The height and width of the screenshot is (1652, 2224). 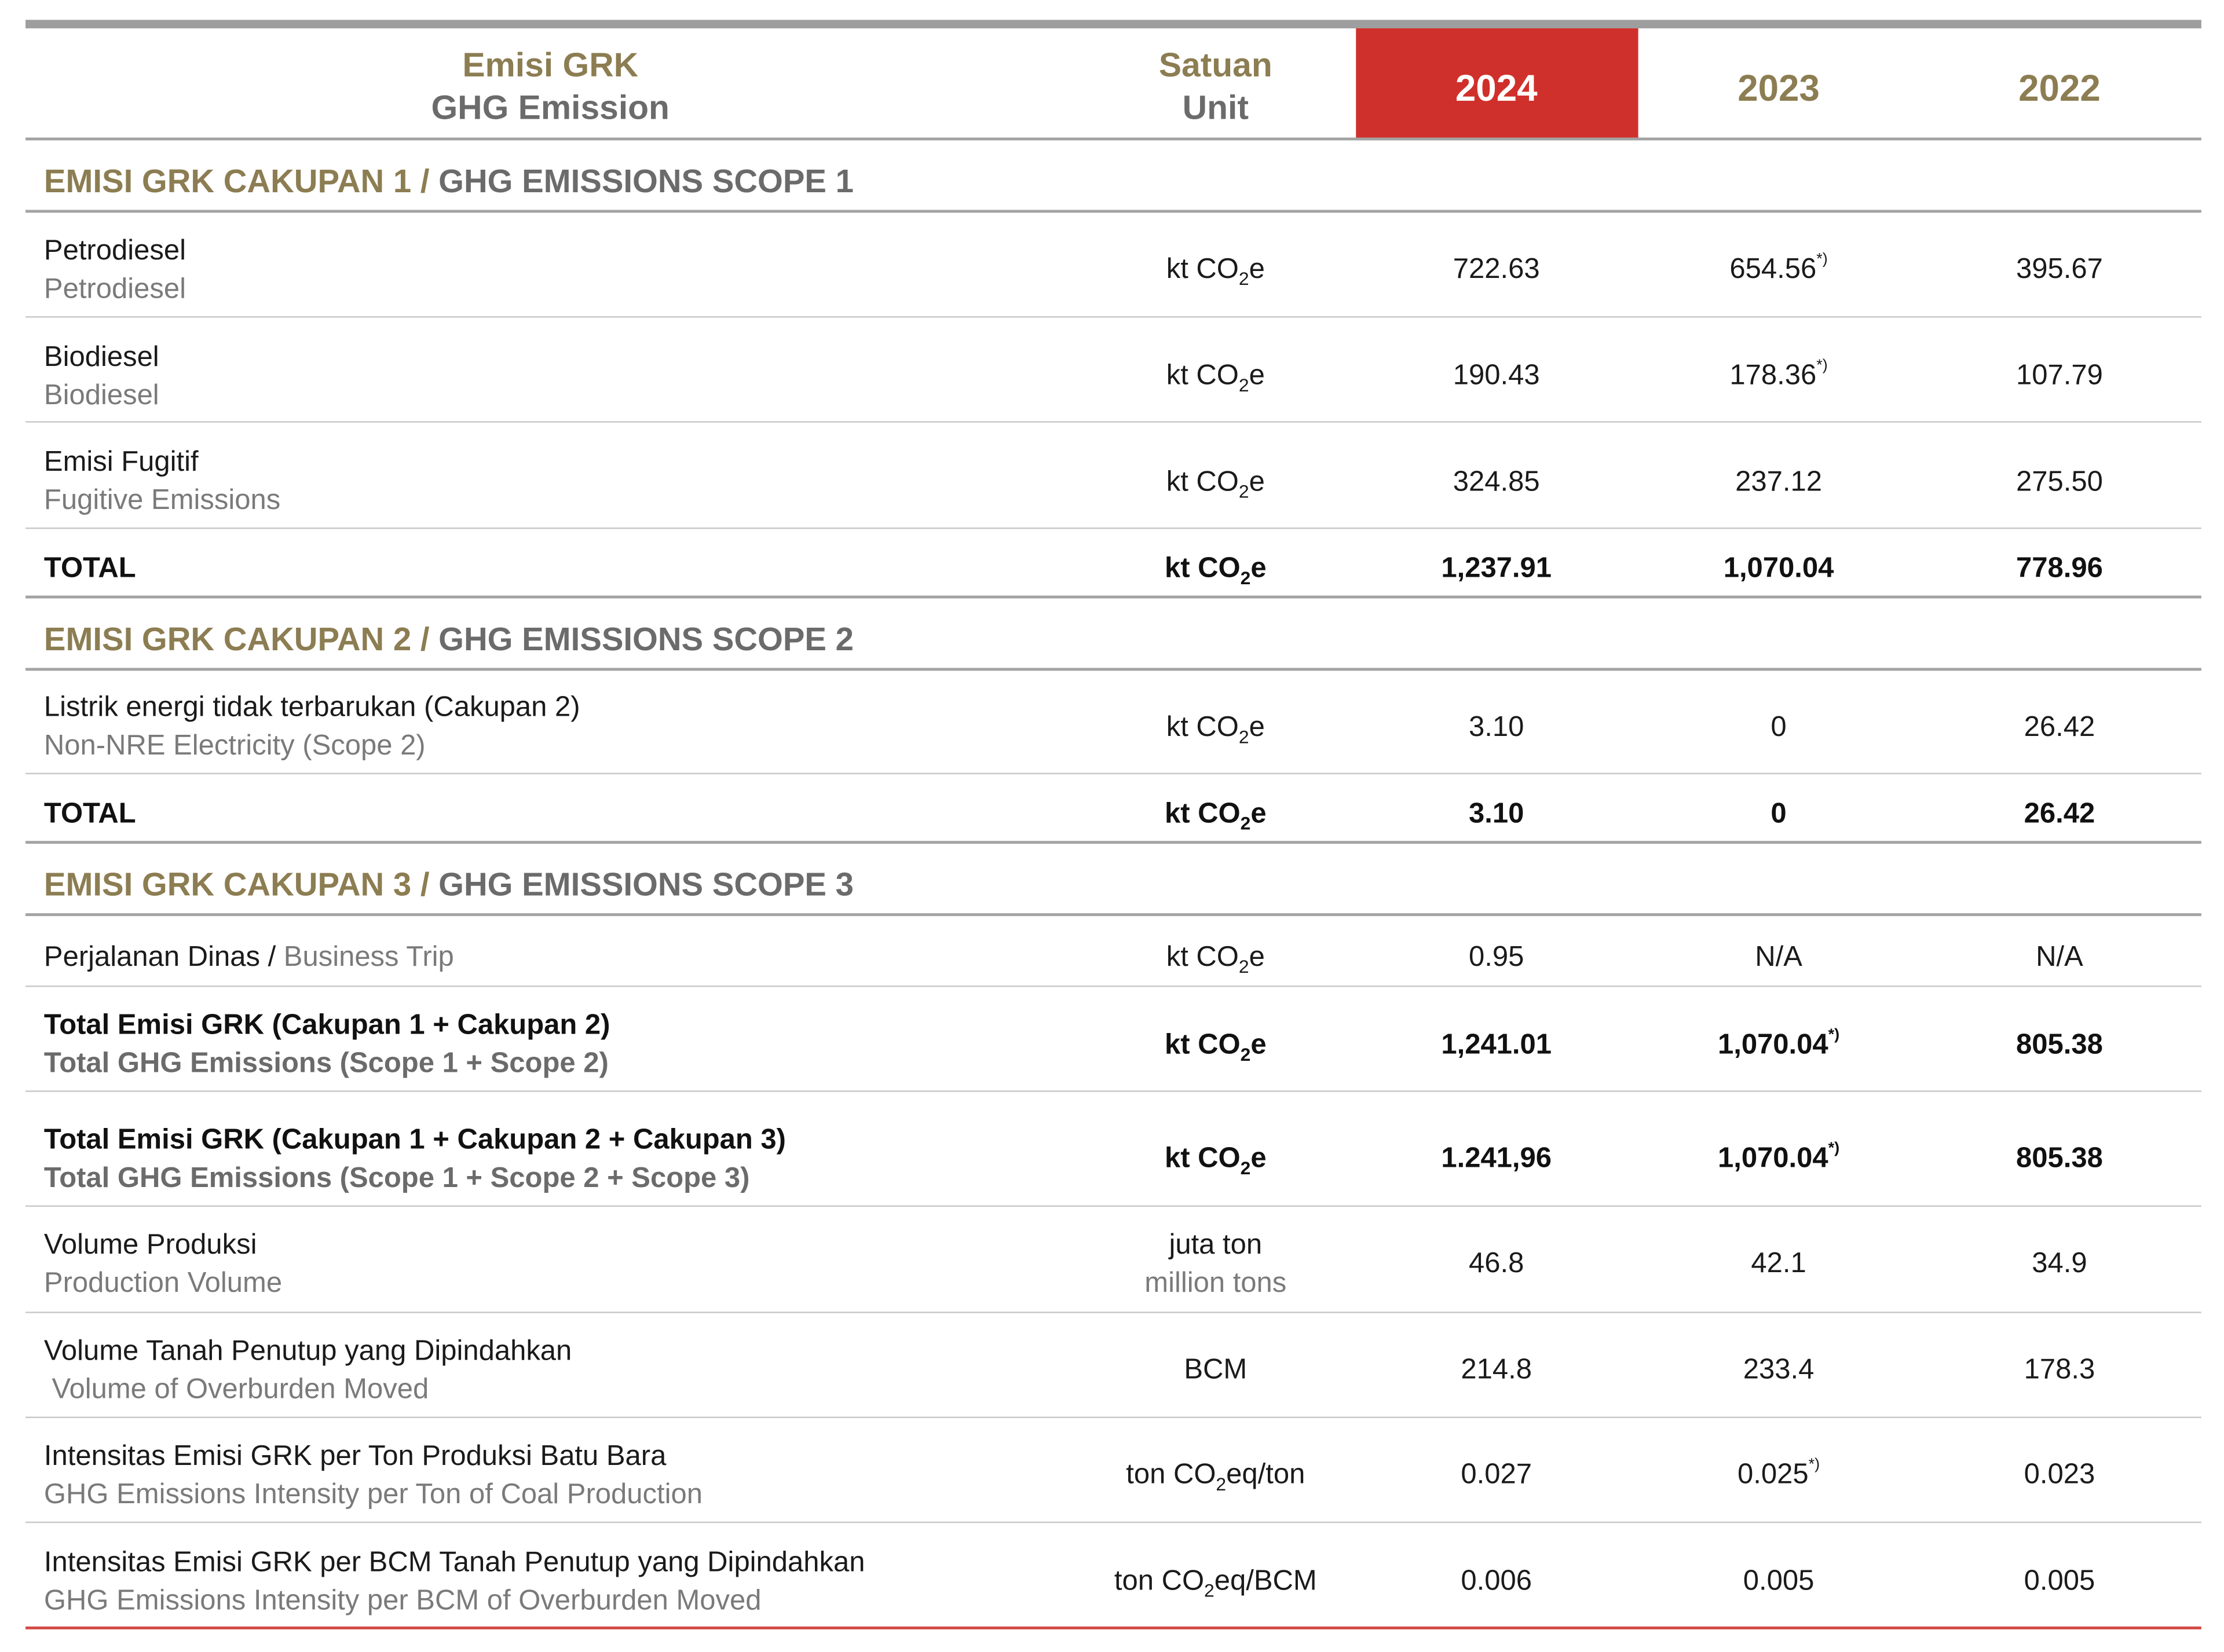 I want to click on row-label-id: Volume Produksi, so click(x=150, y=1245).